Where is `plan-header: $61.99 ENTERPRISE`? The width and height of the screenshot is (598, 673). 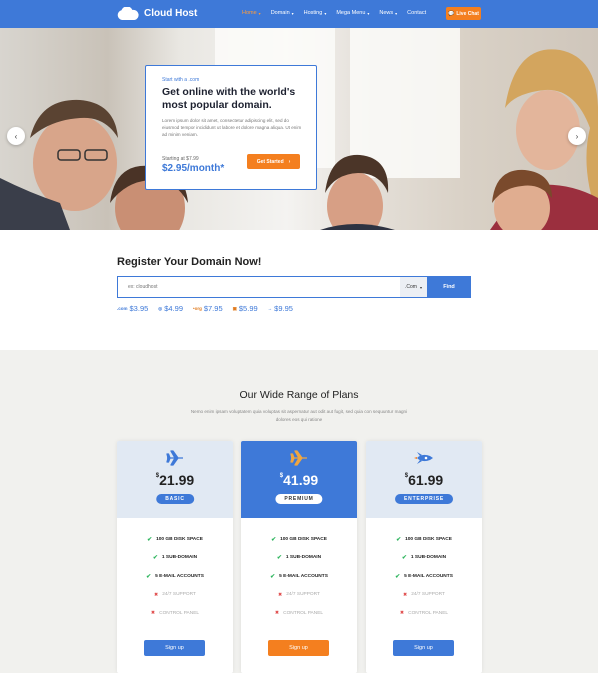
plan-header: $61.99 ENTERPRISE is located at coordinates (424, 479).